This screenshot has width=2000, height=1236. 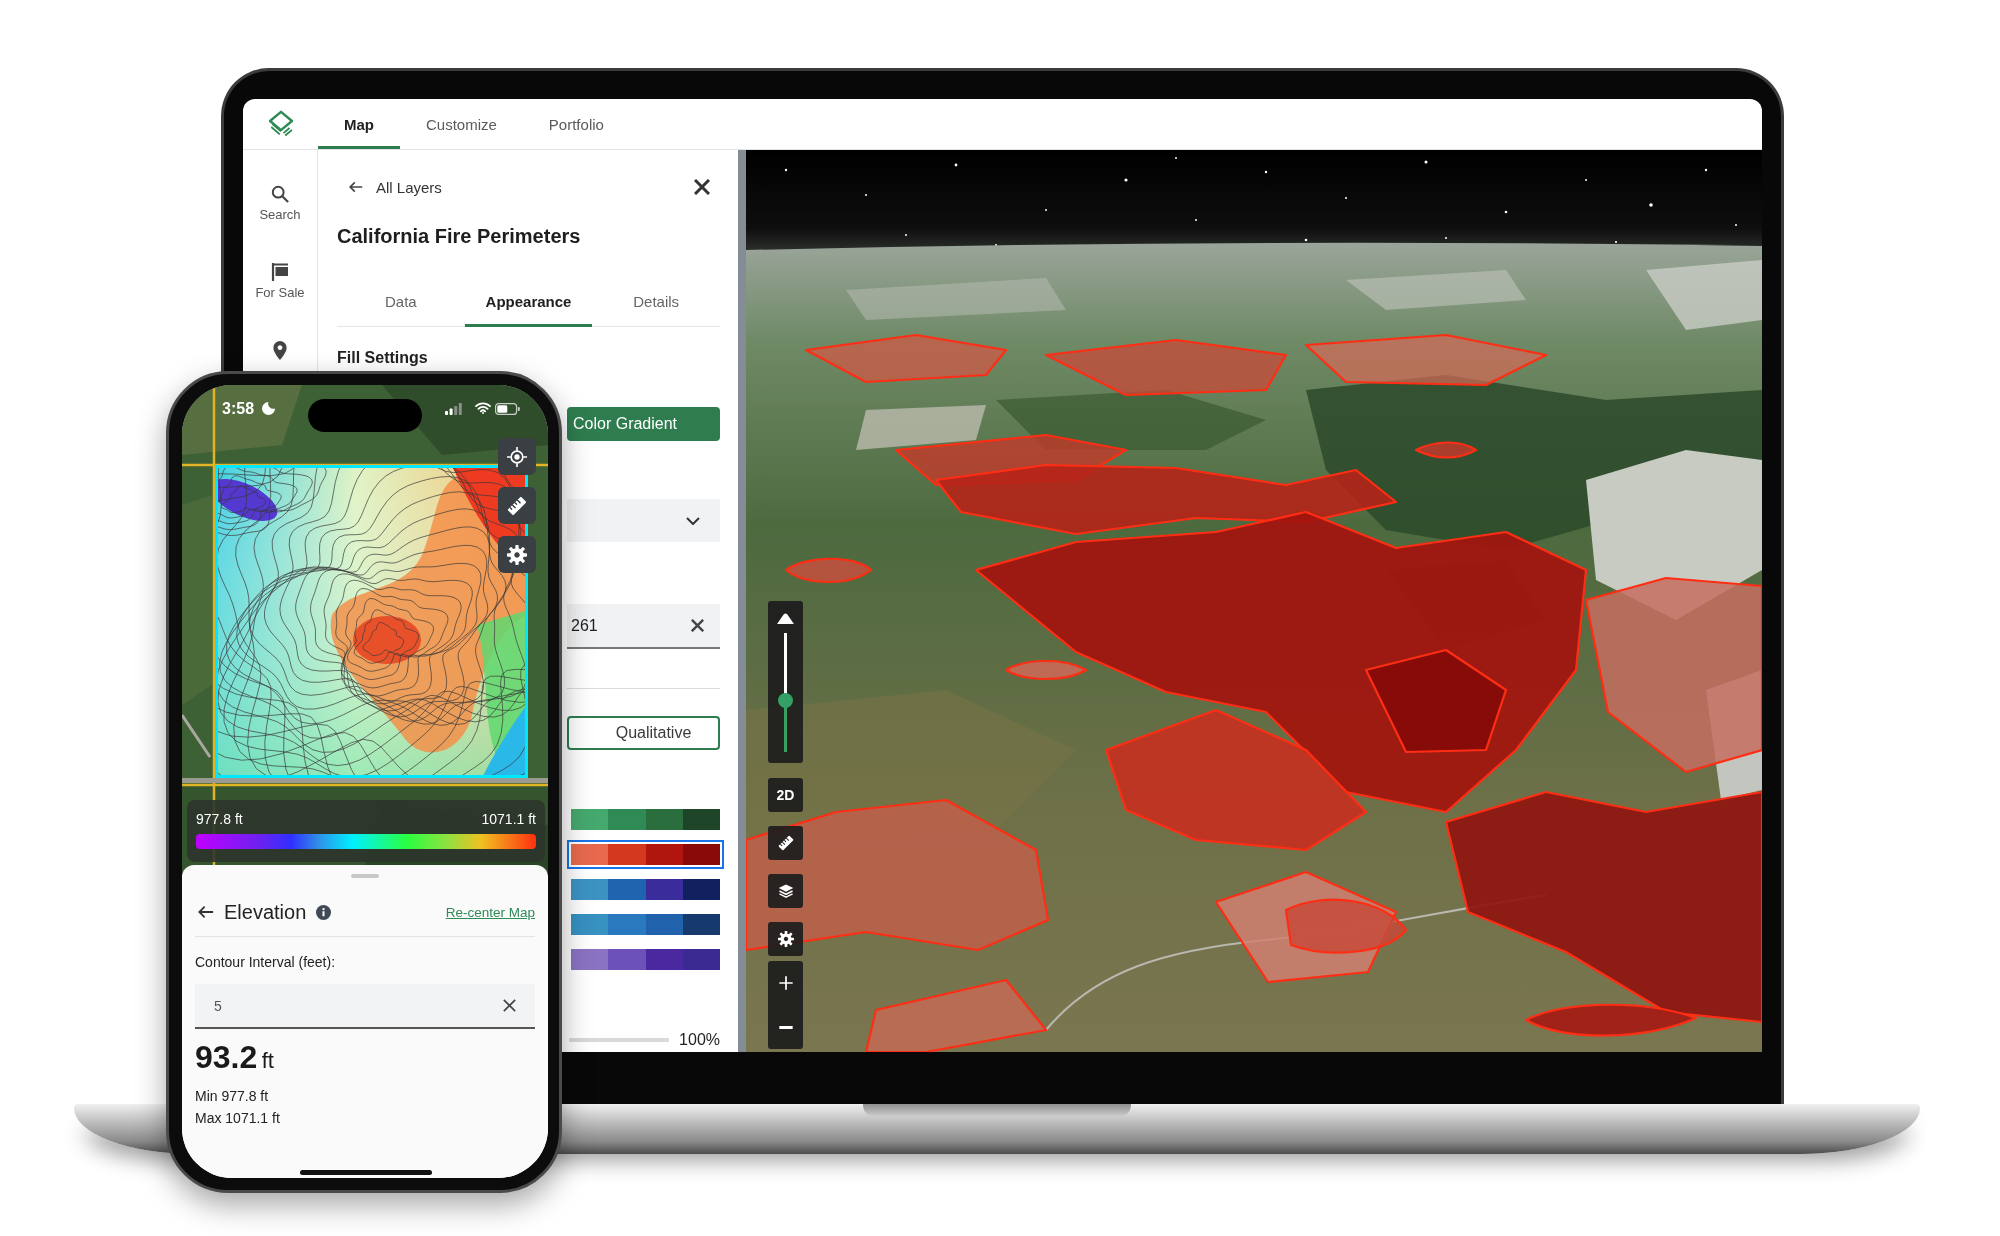 I want to click on zoom-out-button, so click(x=785, y=1027).